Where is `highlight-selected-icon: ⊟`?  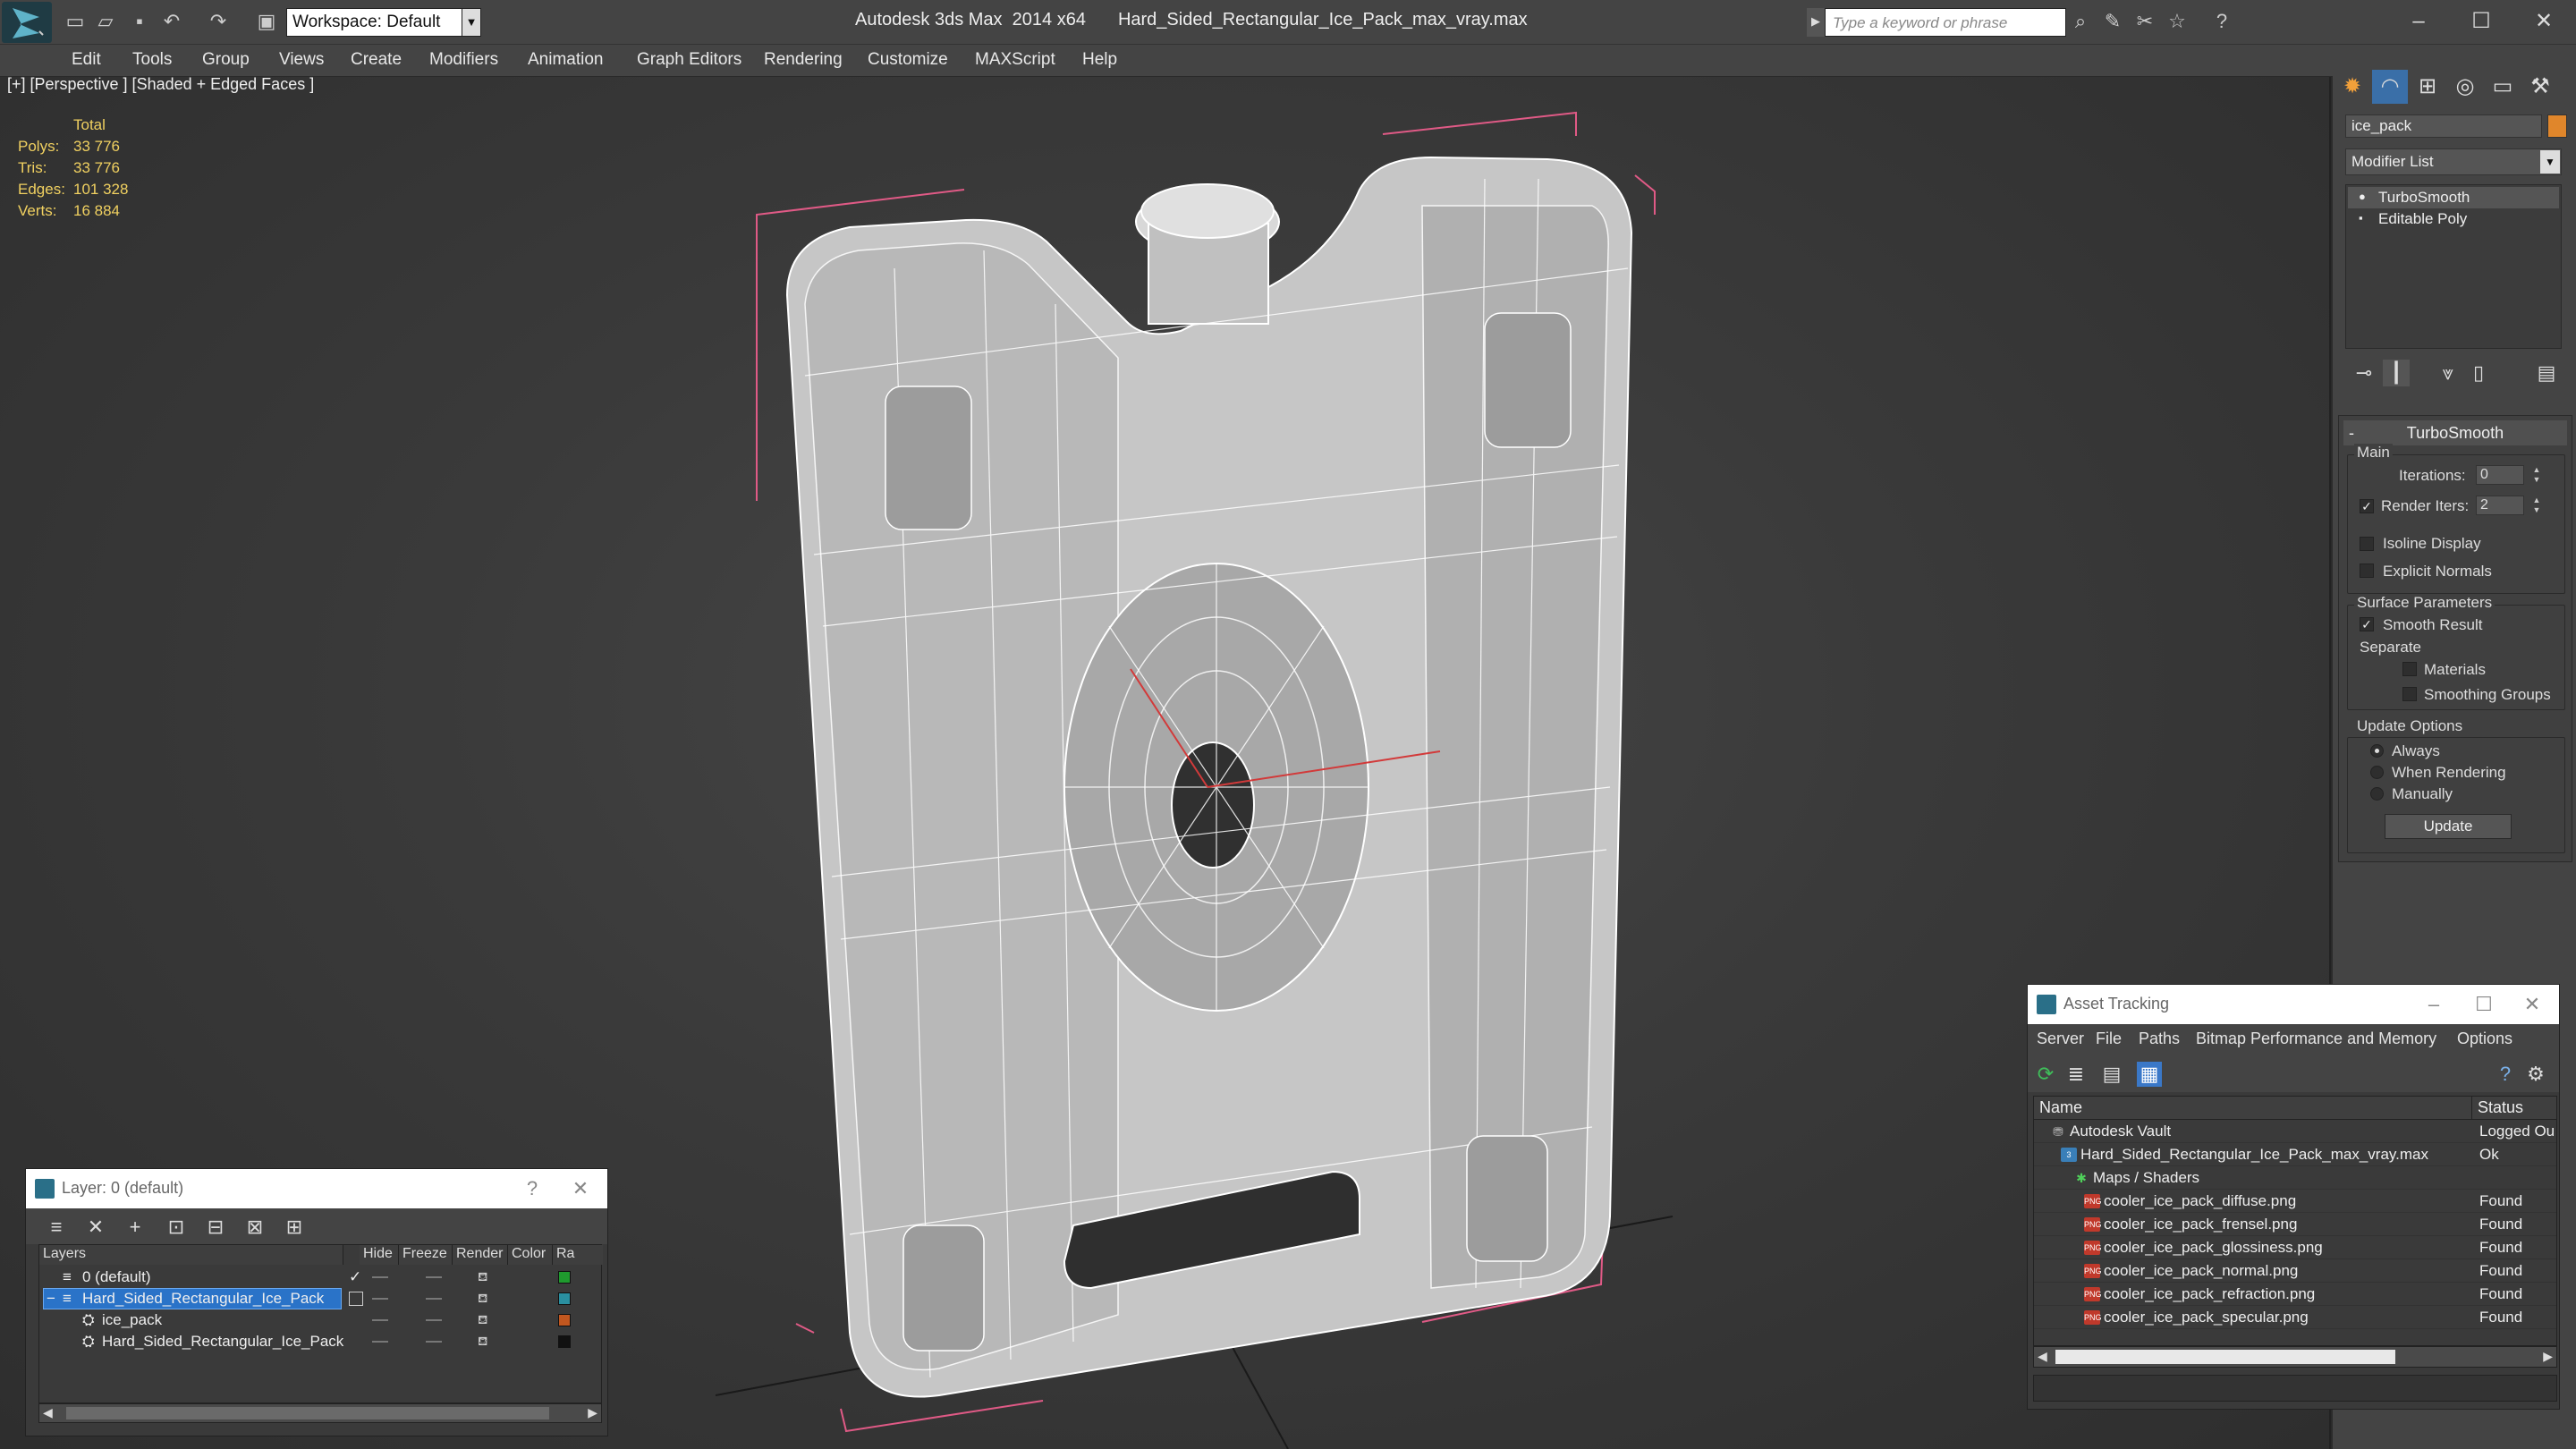
highlight-selected-icon: ⊟ is located at coordinates (215, 1227).